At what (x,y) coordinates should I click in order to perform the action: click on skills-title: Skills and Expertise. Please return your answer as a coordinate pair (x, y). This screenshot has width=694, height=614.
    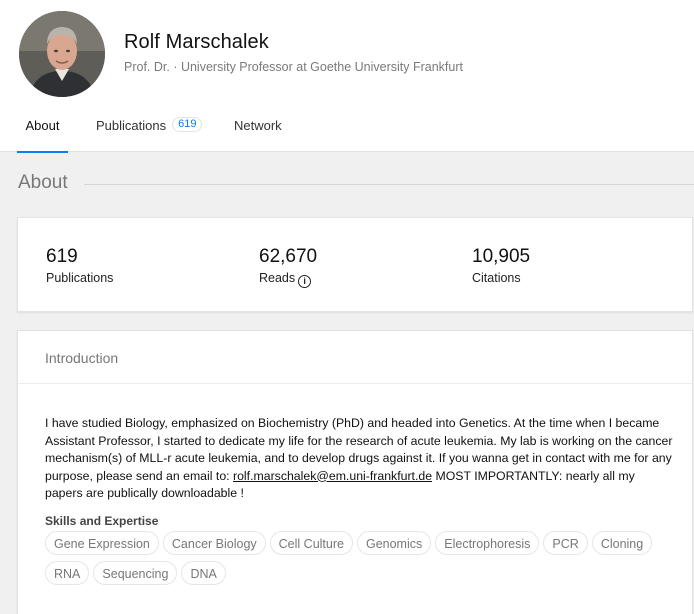
    Looking at the image, I should click on (102, 521).